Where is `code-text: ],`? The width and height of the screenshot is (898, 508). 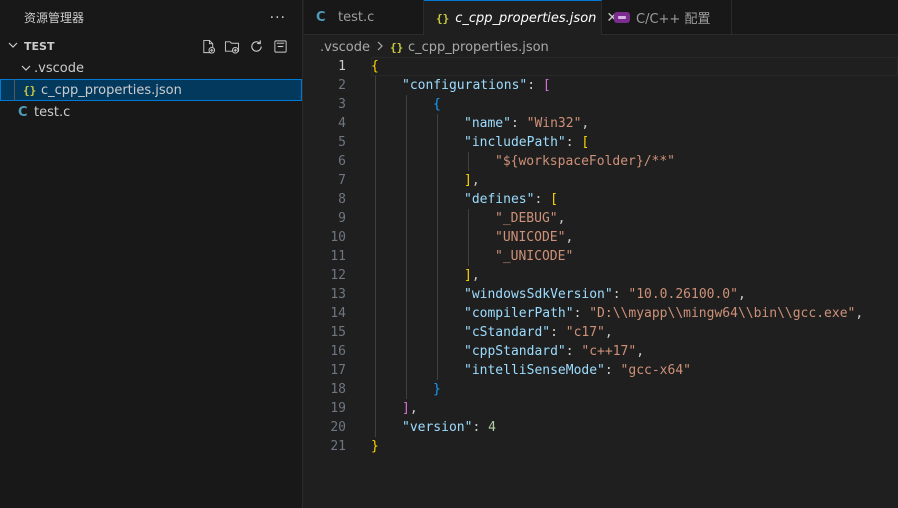 code-text: ], is located at coordinates (472, 180).